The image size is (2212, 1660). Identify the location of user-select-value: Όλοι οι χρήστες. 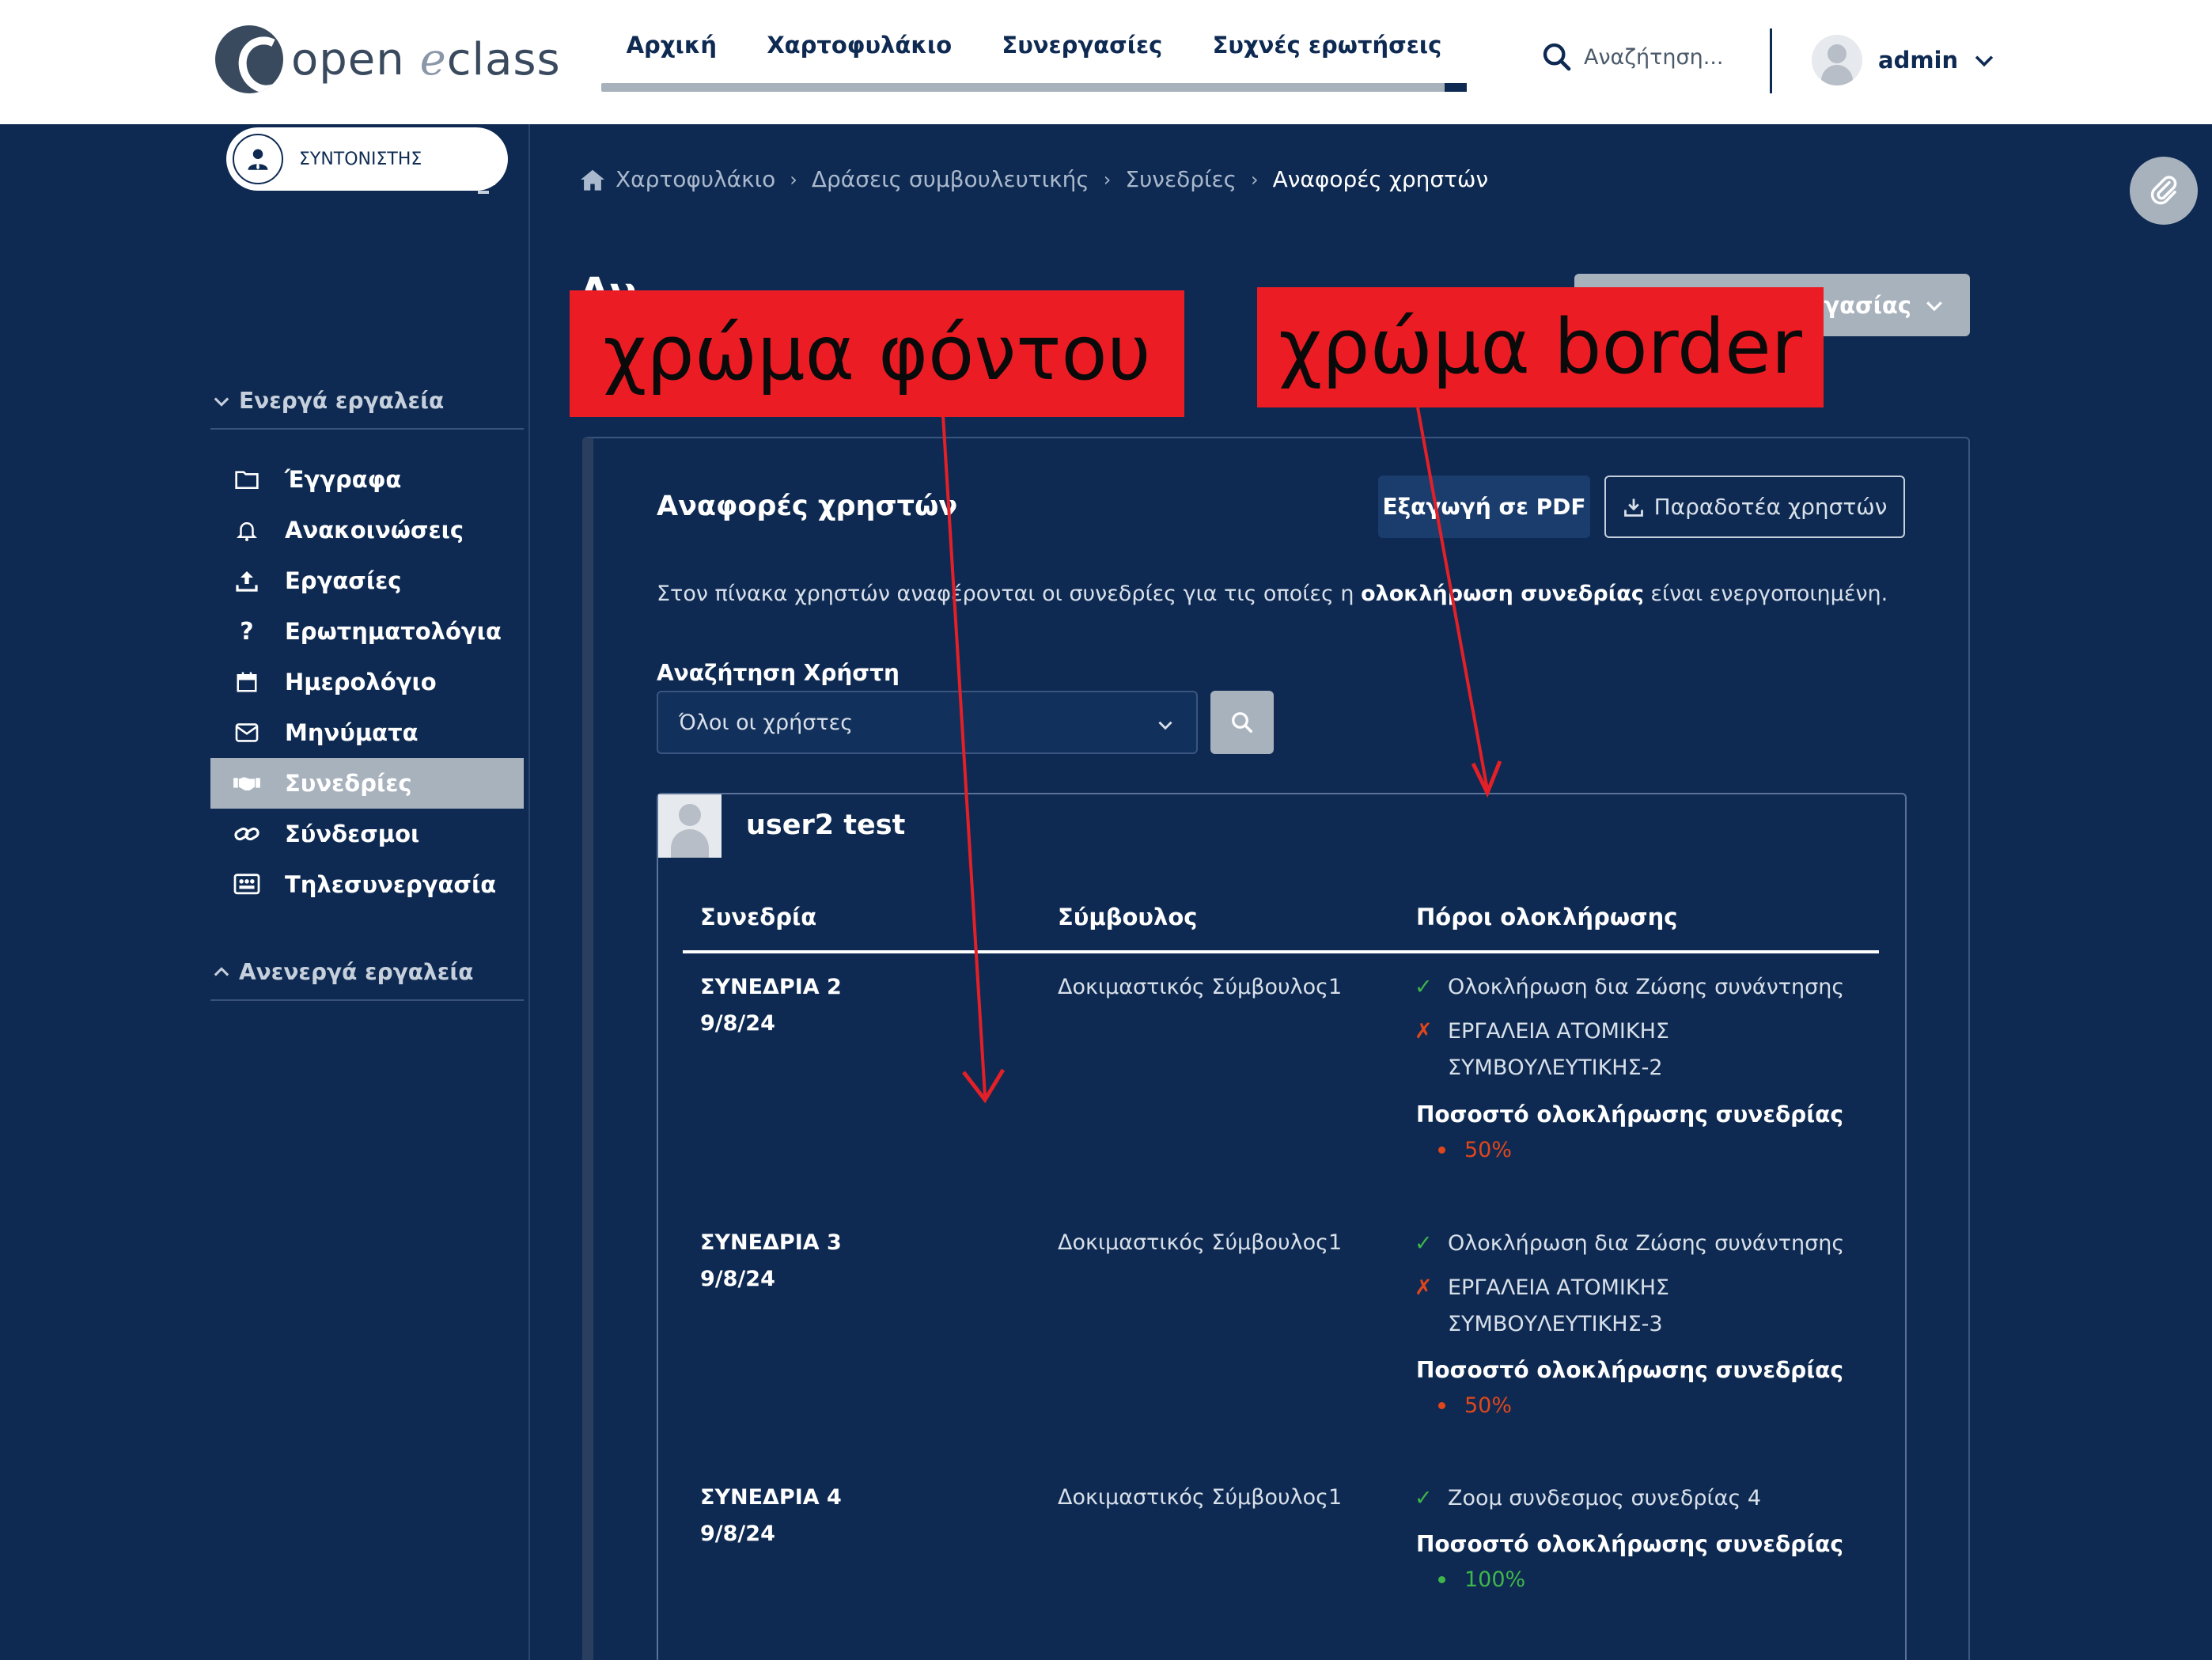
(766, 722).